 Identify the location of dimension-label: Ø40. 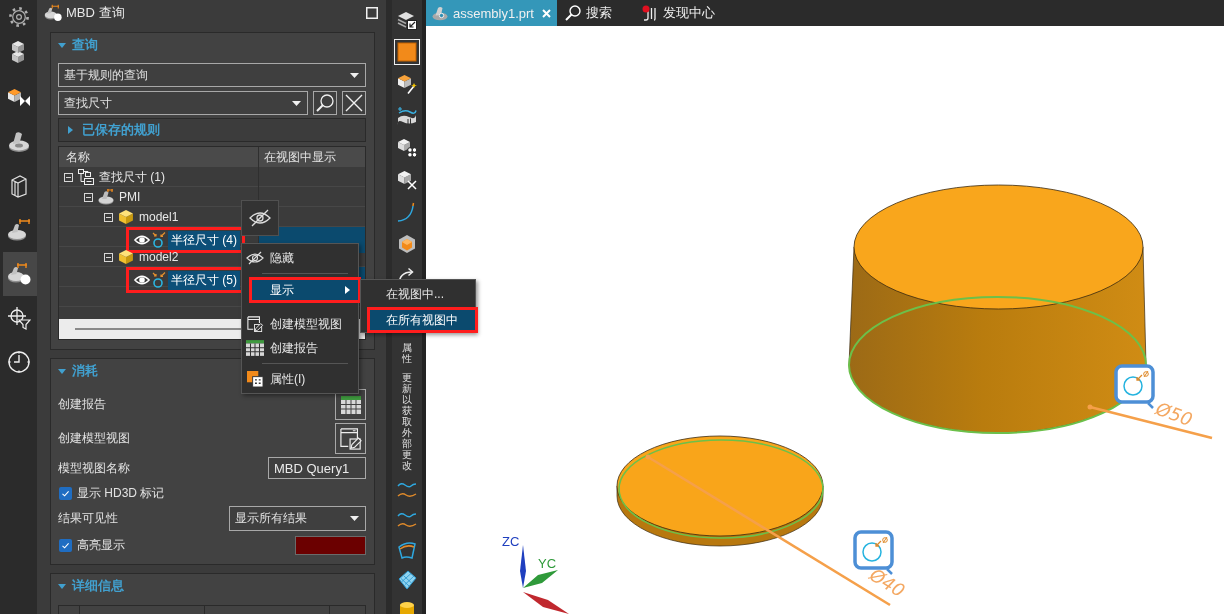
(887, 582).